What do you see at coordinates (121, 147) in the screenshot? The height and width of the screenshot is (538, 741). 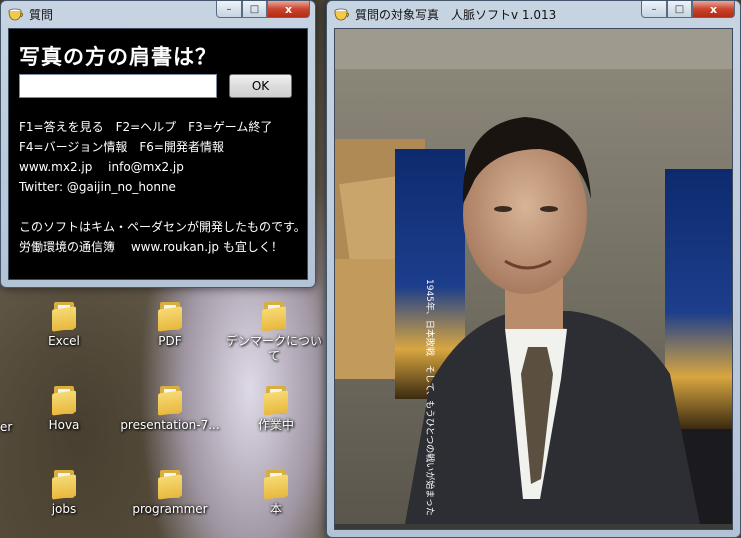 I see `info-line-version: F4=バージョン情報 F6=開発者情報` at bounding box center [121, 147].